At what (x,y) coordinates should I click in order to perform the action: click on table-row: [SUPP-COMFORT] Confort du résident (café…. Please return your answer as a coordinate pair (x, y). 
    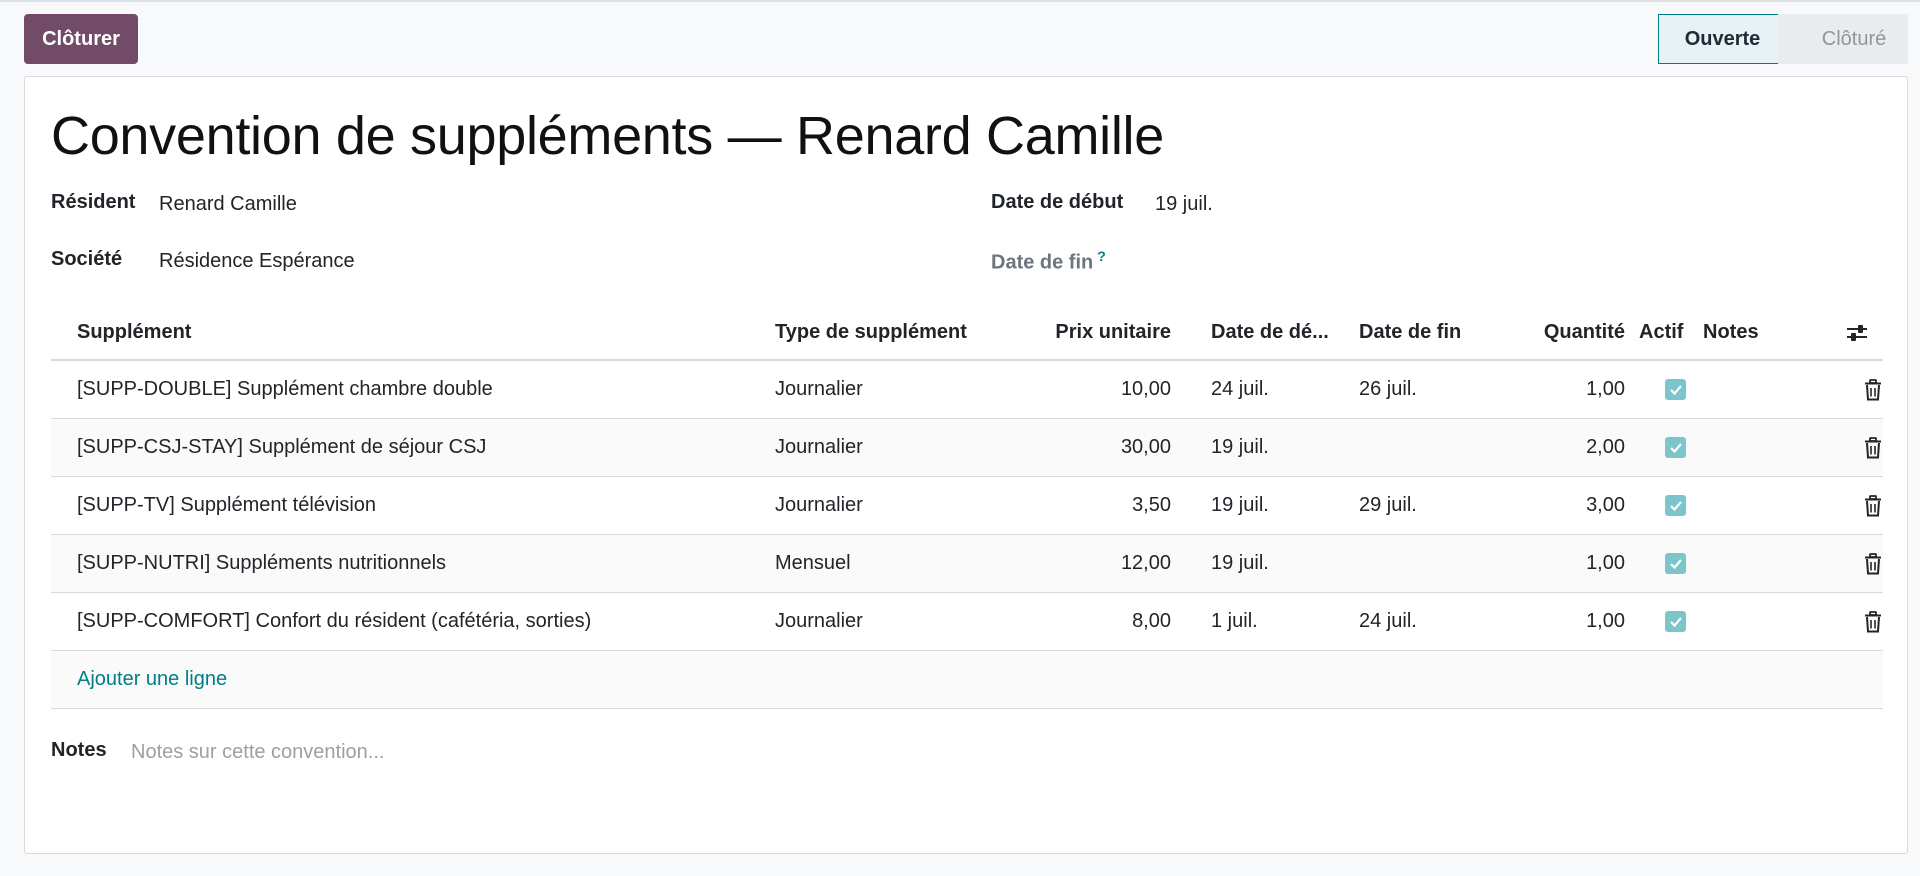
    Looking at the image, I should click on (967, 622).